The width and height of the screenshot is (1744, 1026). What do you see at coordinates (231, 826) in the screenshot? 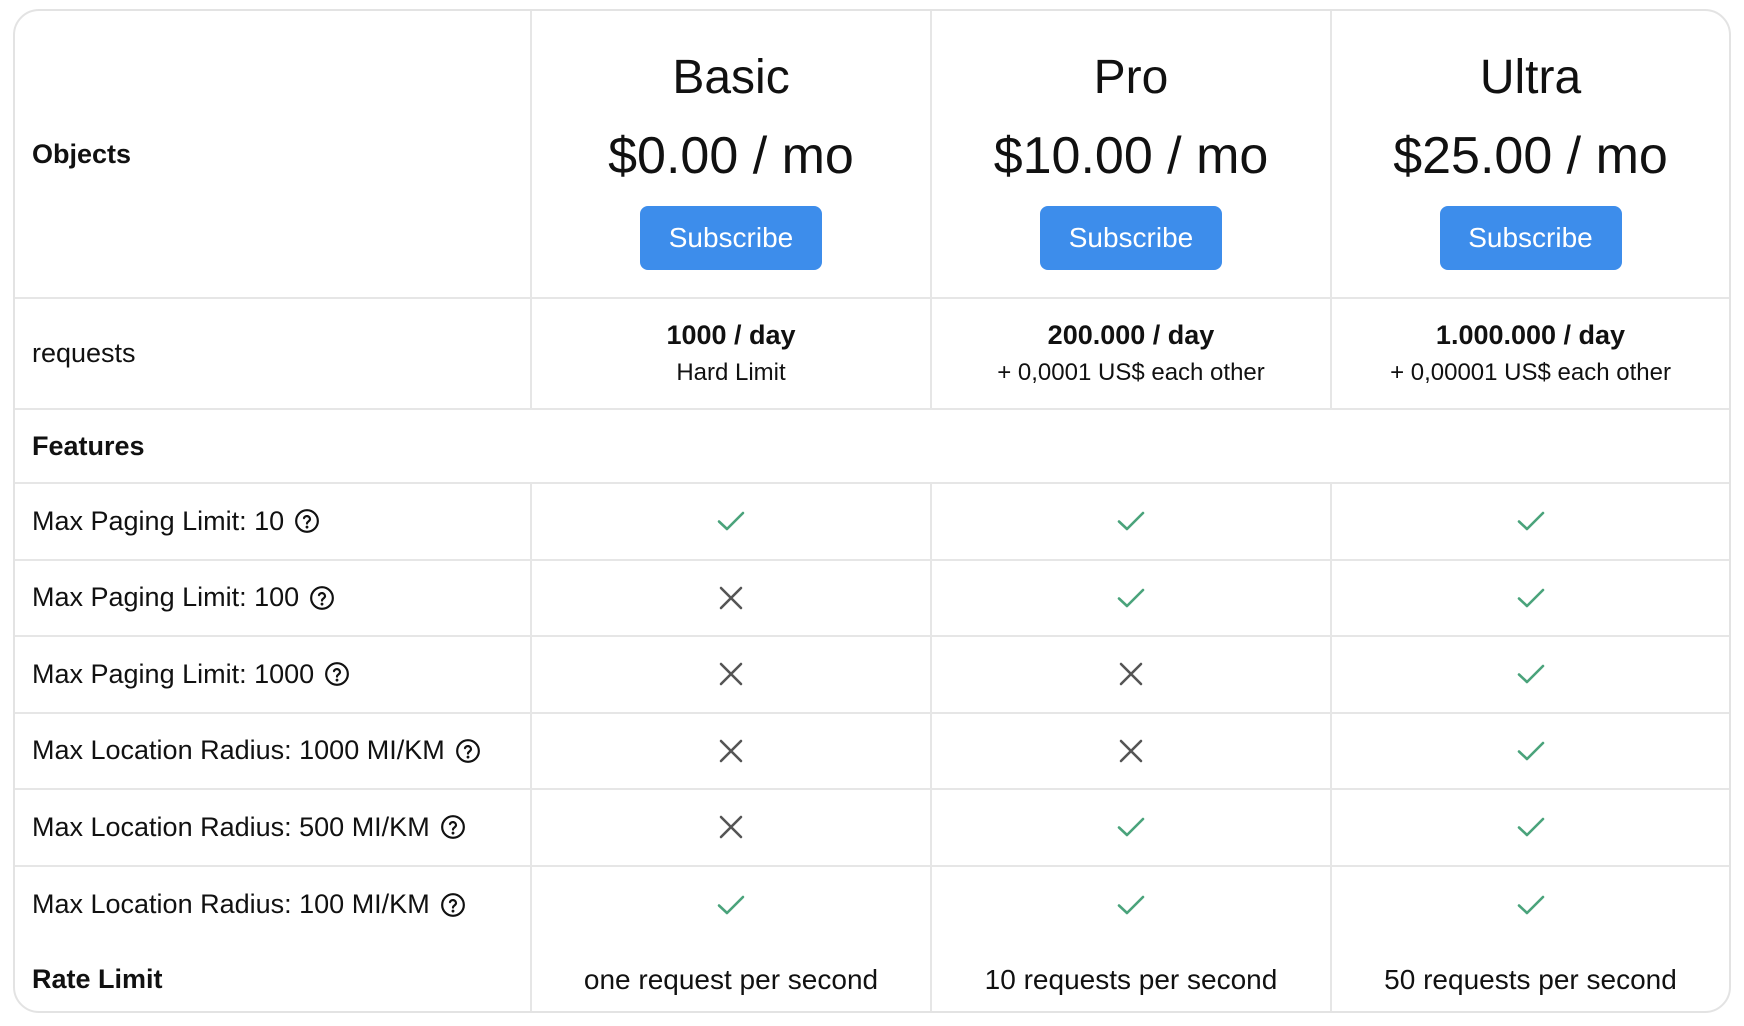
I see `feature-label: Max Location Radius: 500 MI/KM` at bounding box center [231, 826].